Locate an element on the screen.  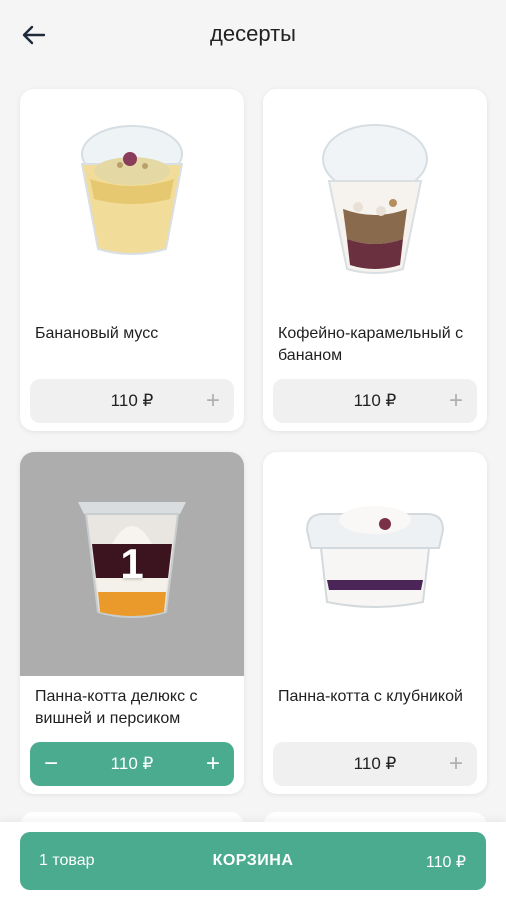
cart-bar: 1 товар КОРЗИНА 110 ₽ is located at coordinates (253, 861).